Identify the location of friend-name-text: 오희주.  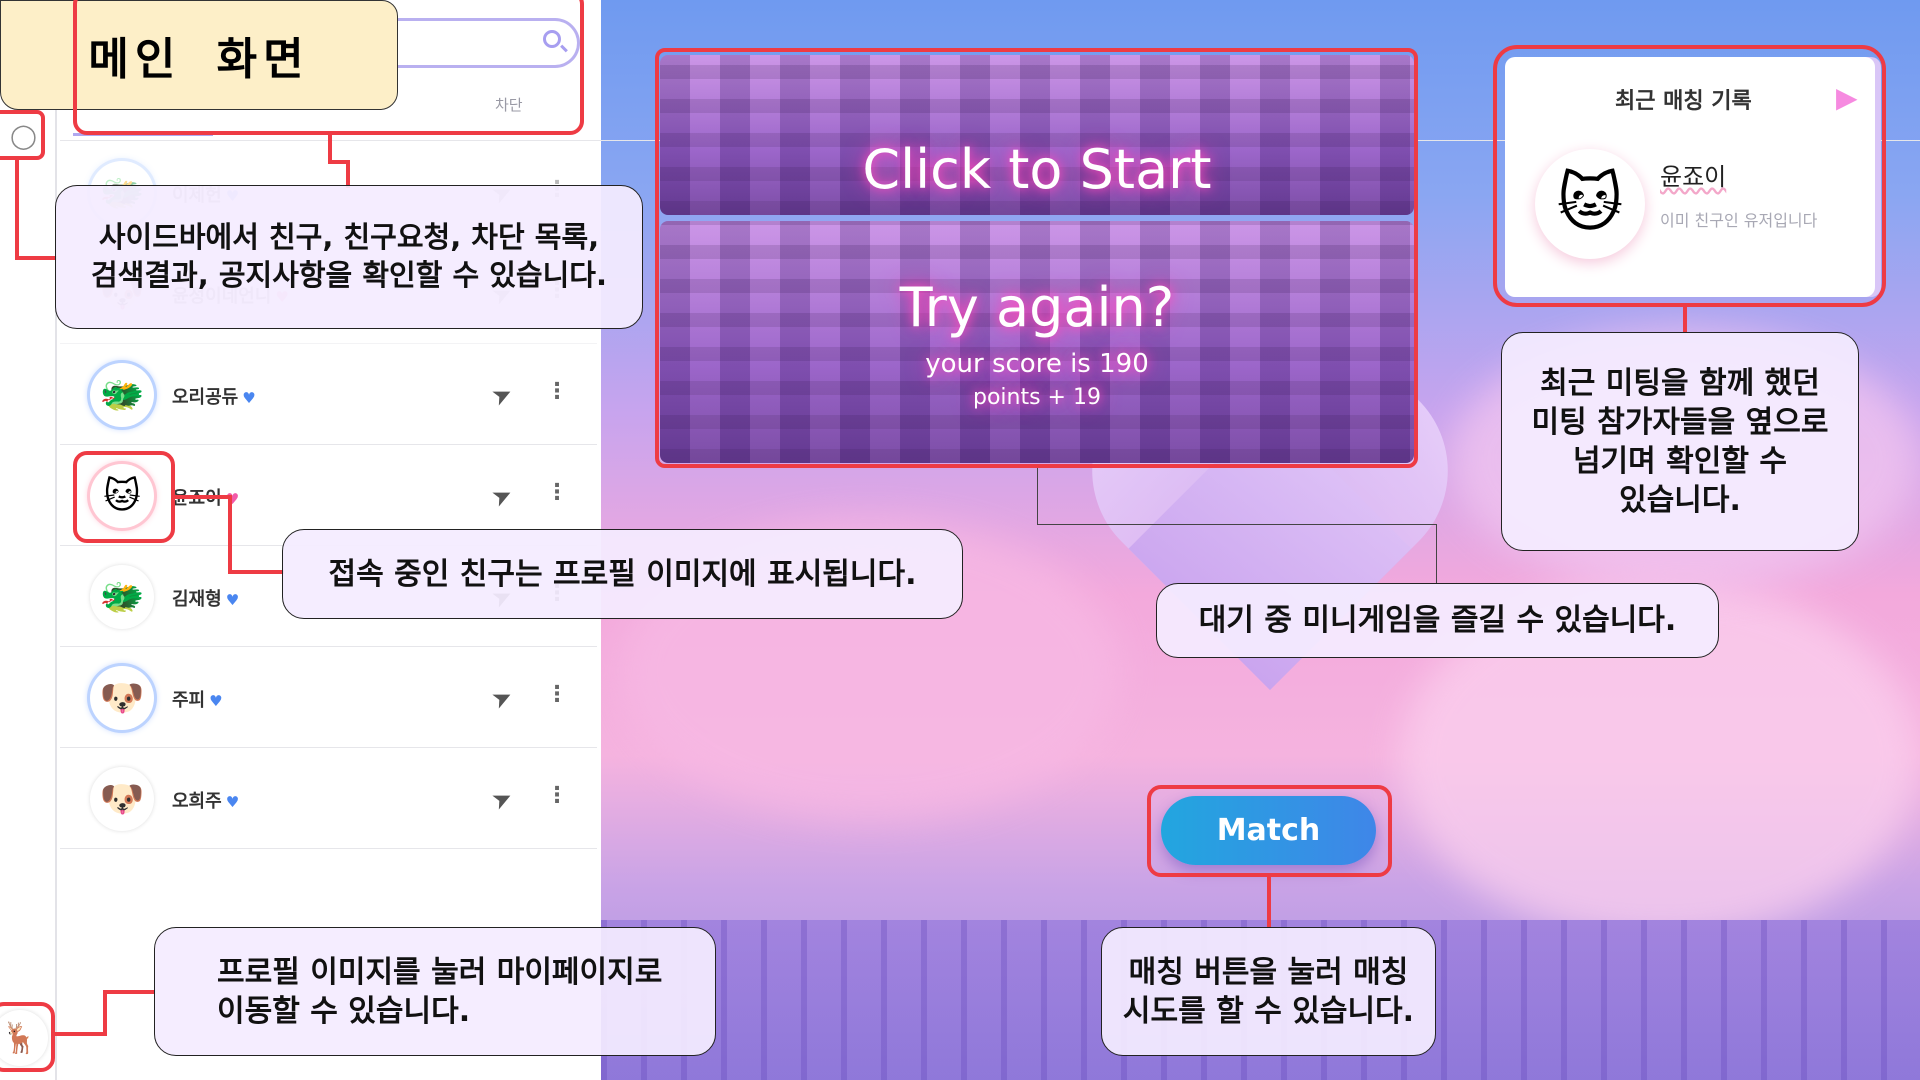
(197, 801).